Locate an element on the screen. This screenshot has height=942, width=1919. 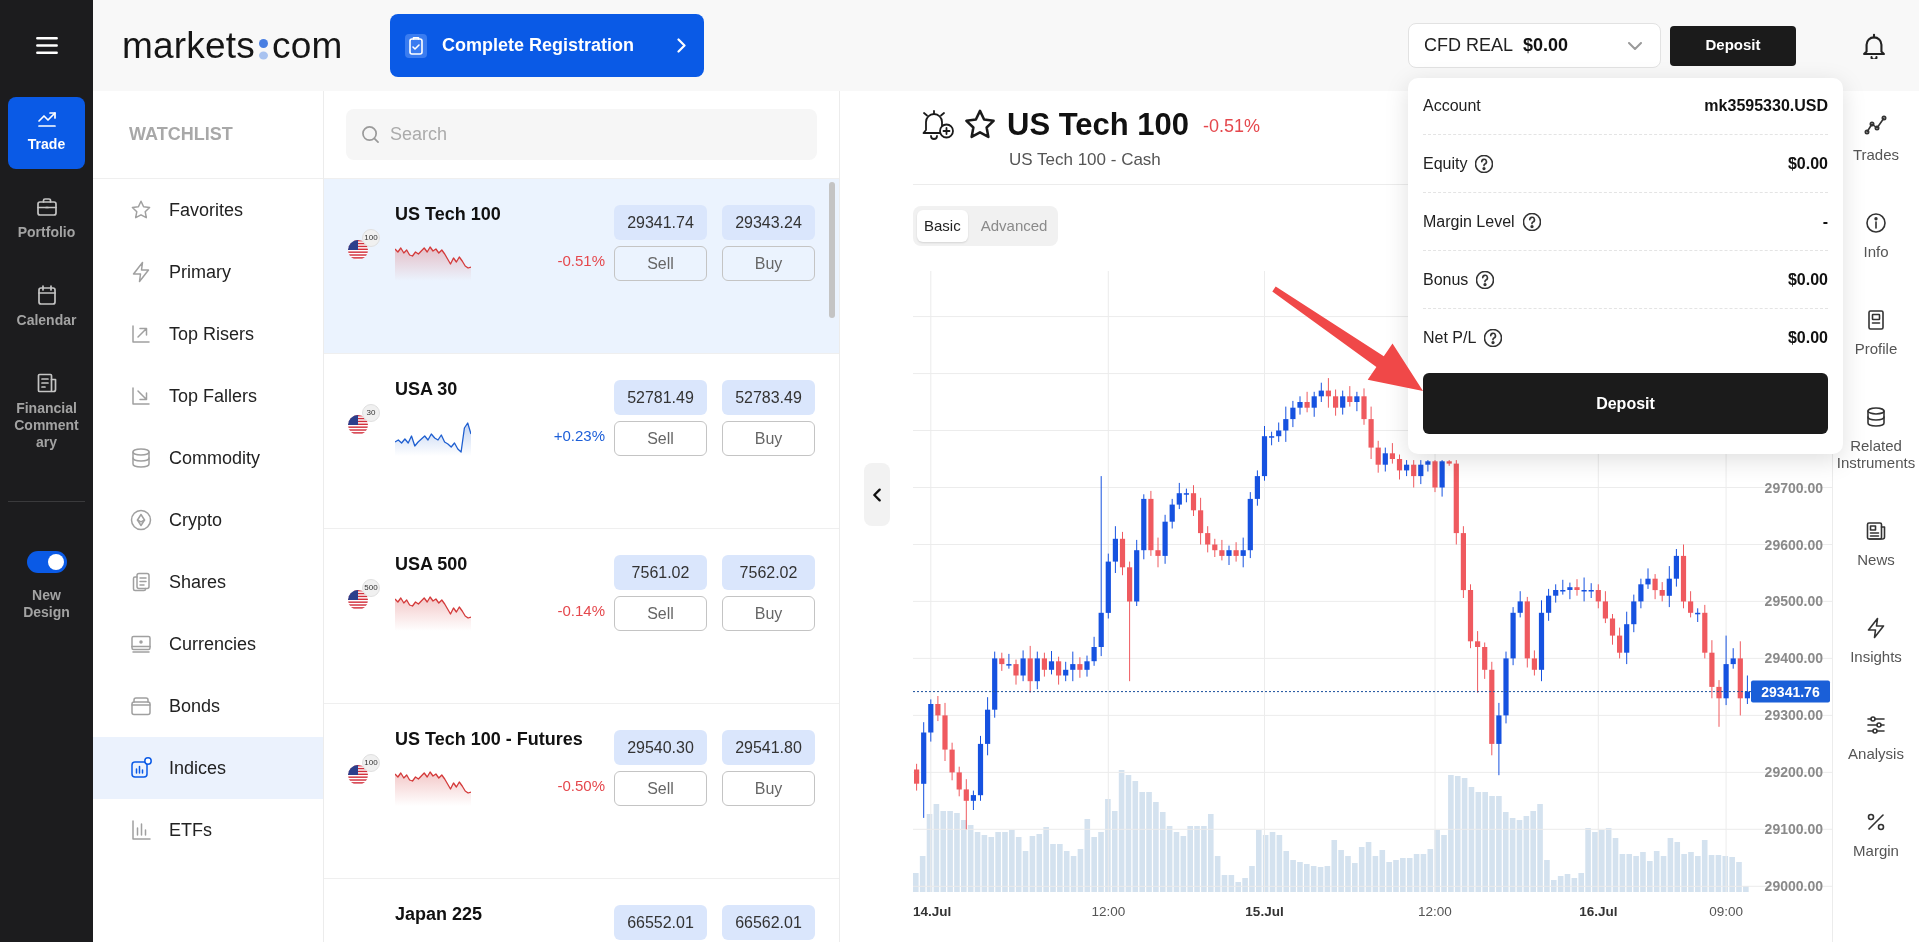
side-panel-item: Profile is located at coordinates (1876, 332).